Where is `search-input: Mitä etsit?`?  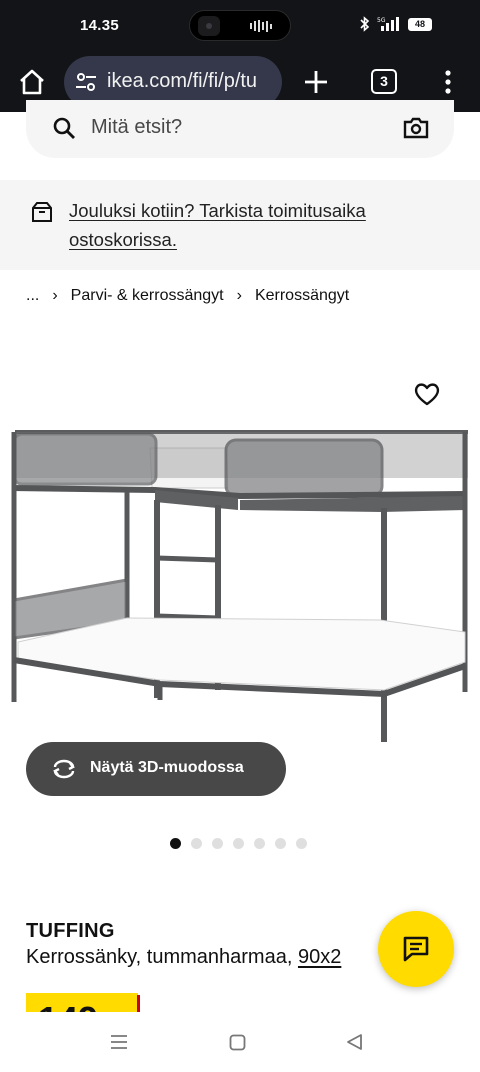 search-input: Mitä etsit? is located at coordinates (136, 127).